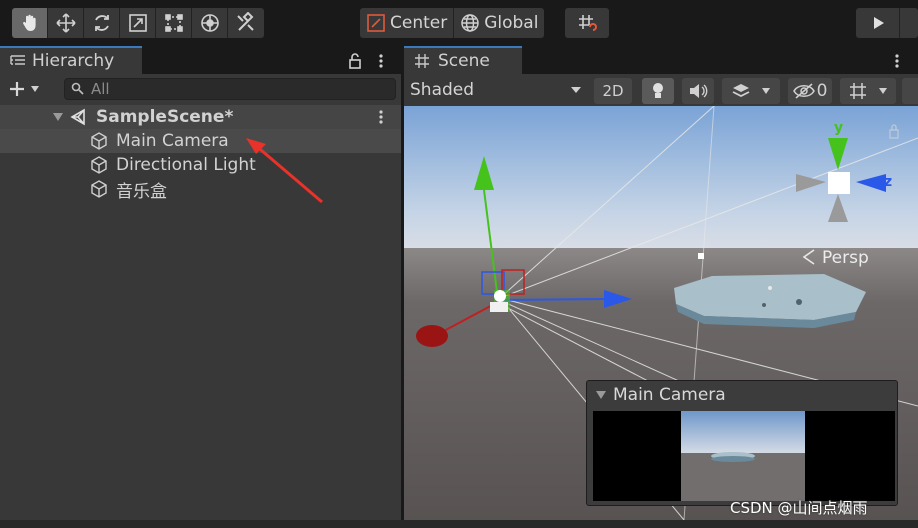 Image resolution: width=918 pixels, height=528 pixels. Describe the element at coordinates (909, 23) in the screenshot. I see `pause-button` at that location.